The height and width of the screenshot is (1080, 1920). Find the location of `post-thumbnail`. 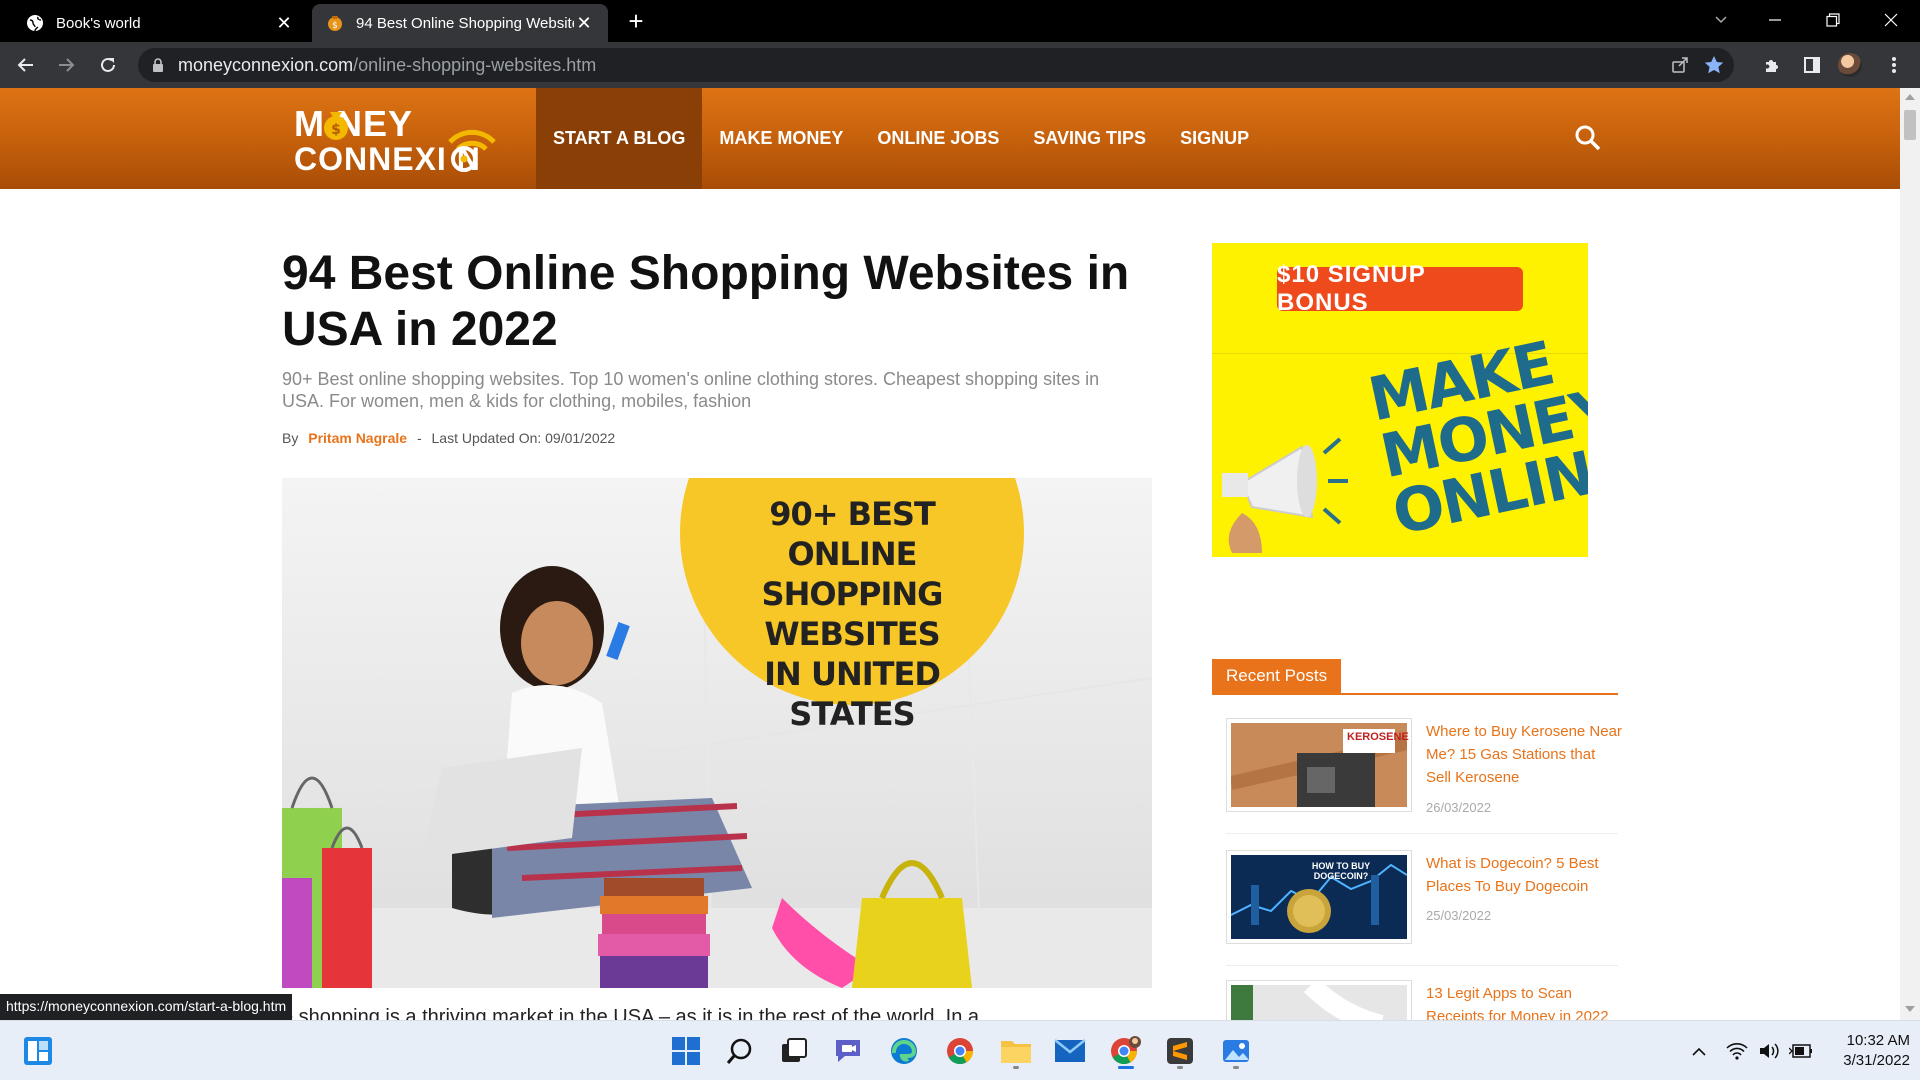

post-thumbnail is located at coordinates (1319, 998).